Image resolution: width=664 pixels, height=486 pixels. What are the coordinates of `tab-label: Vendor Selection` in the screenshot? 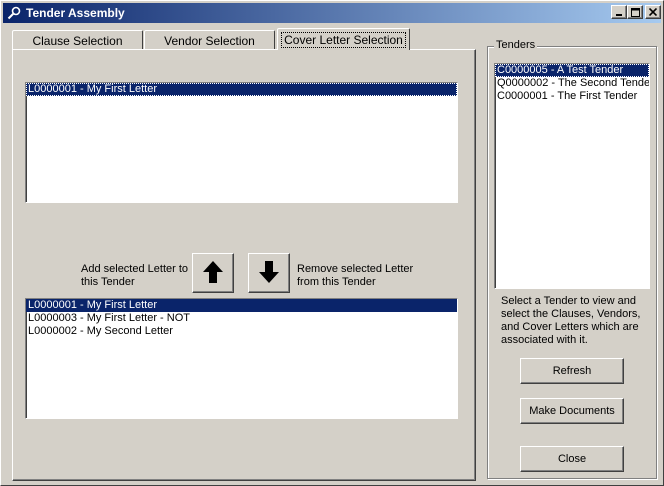 It's located at (209, 40).